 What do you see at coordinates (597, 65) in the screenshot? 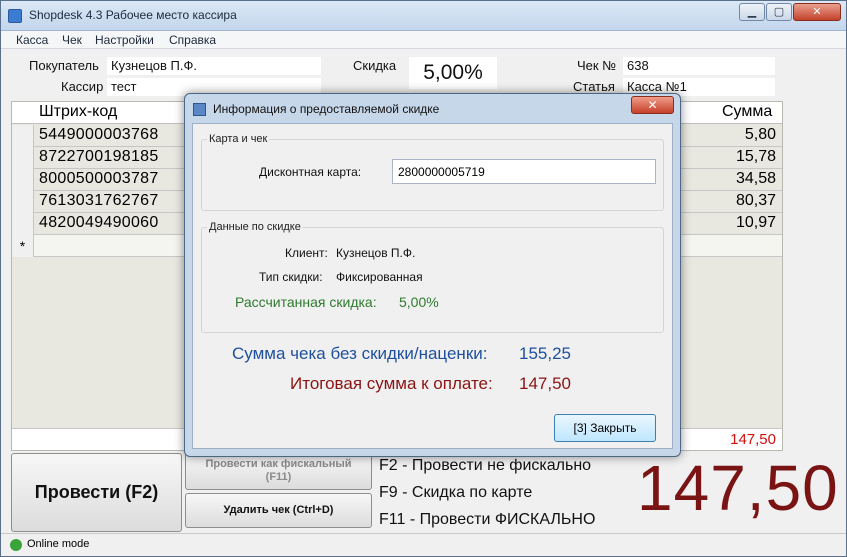
I see `check-number-label: Чек №` at bounding box center [597, 65].